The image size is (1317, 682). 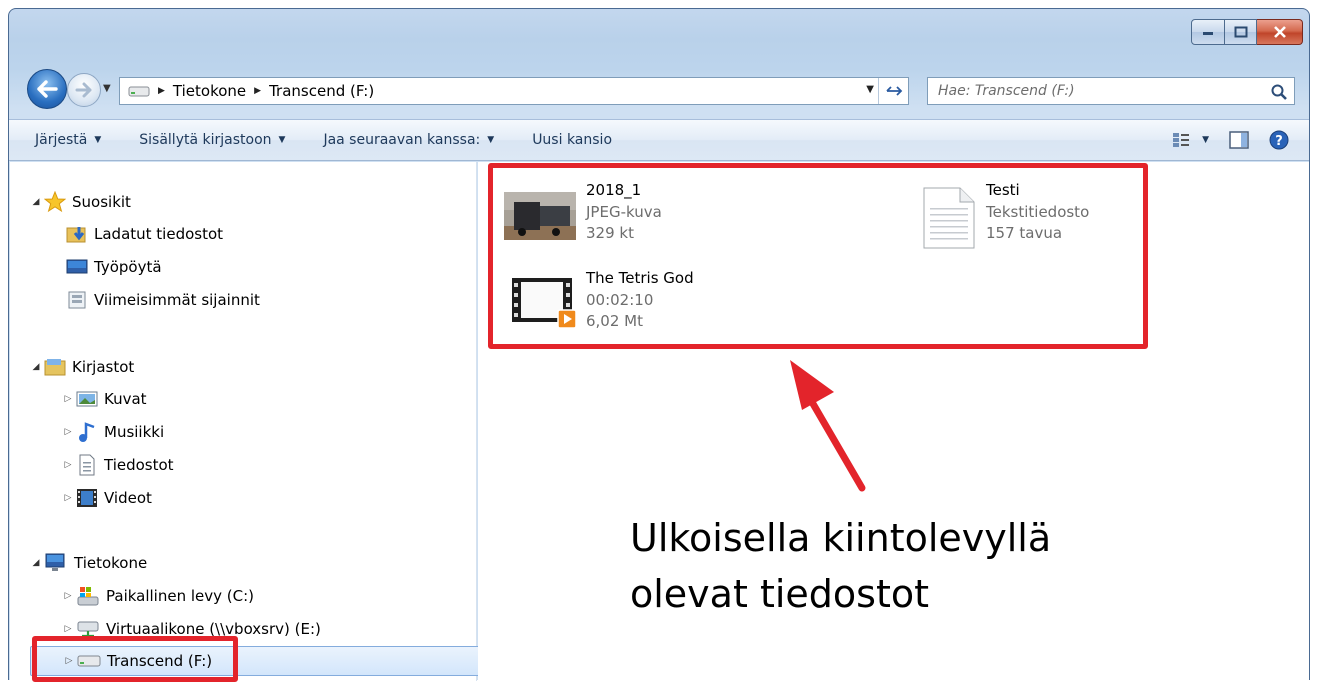 I want to click on tree-music: ▷ Musiikki, so click(x=112, y=432).